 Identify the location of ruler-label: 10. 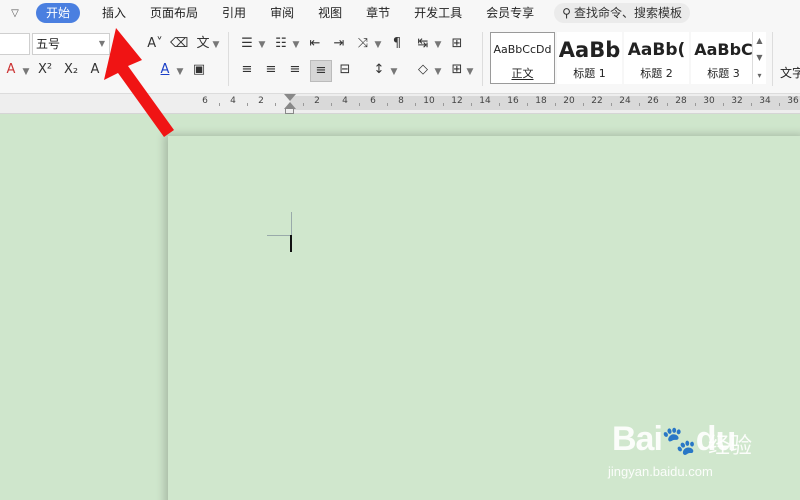
(429, 101).